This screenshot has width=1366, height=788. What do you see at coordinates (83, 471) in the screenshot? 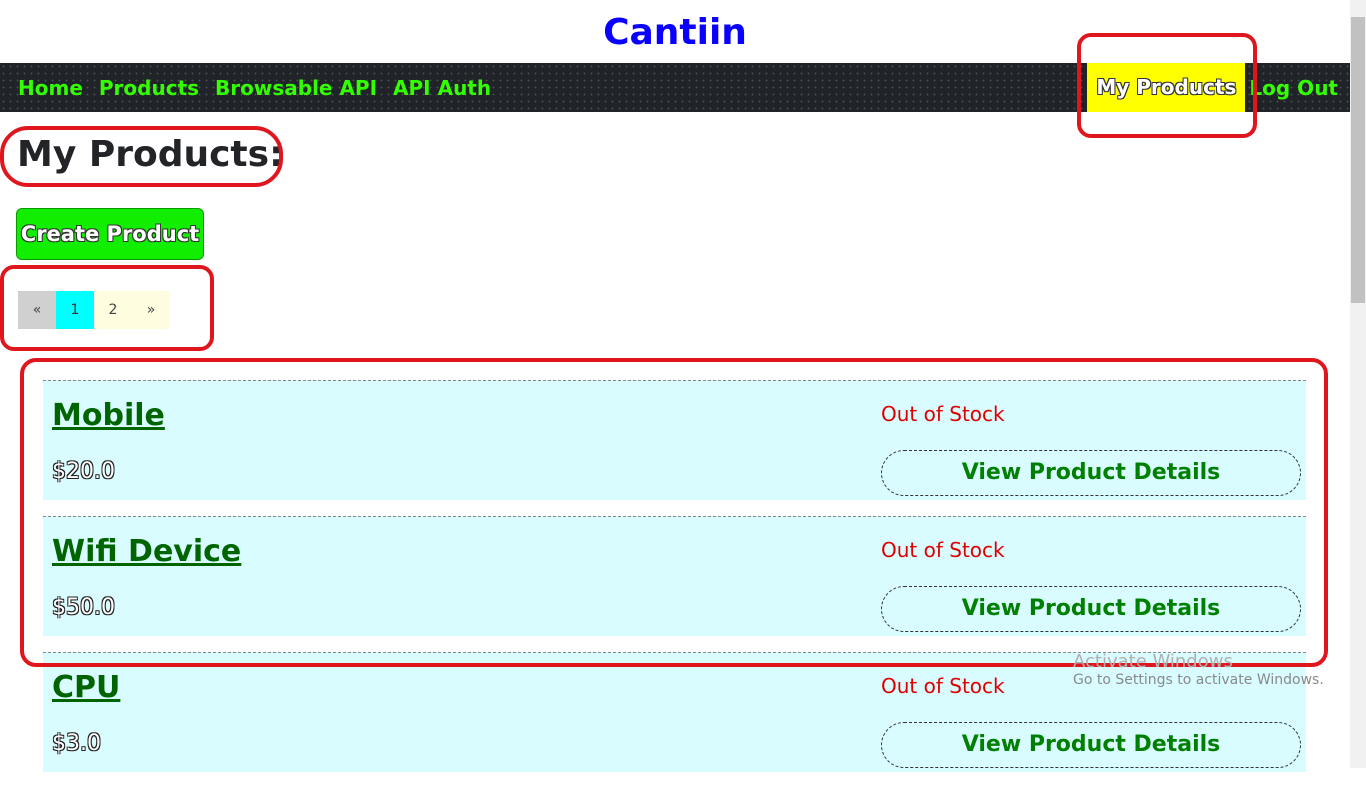
I see `product-price: $20.0` at bounding box center [83, 471].